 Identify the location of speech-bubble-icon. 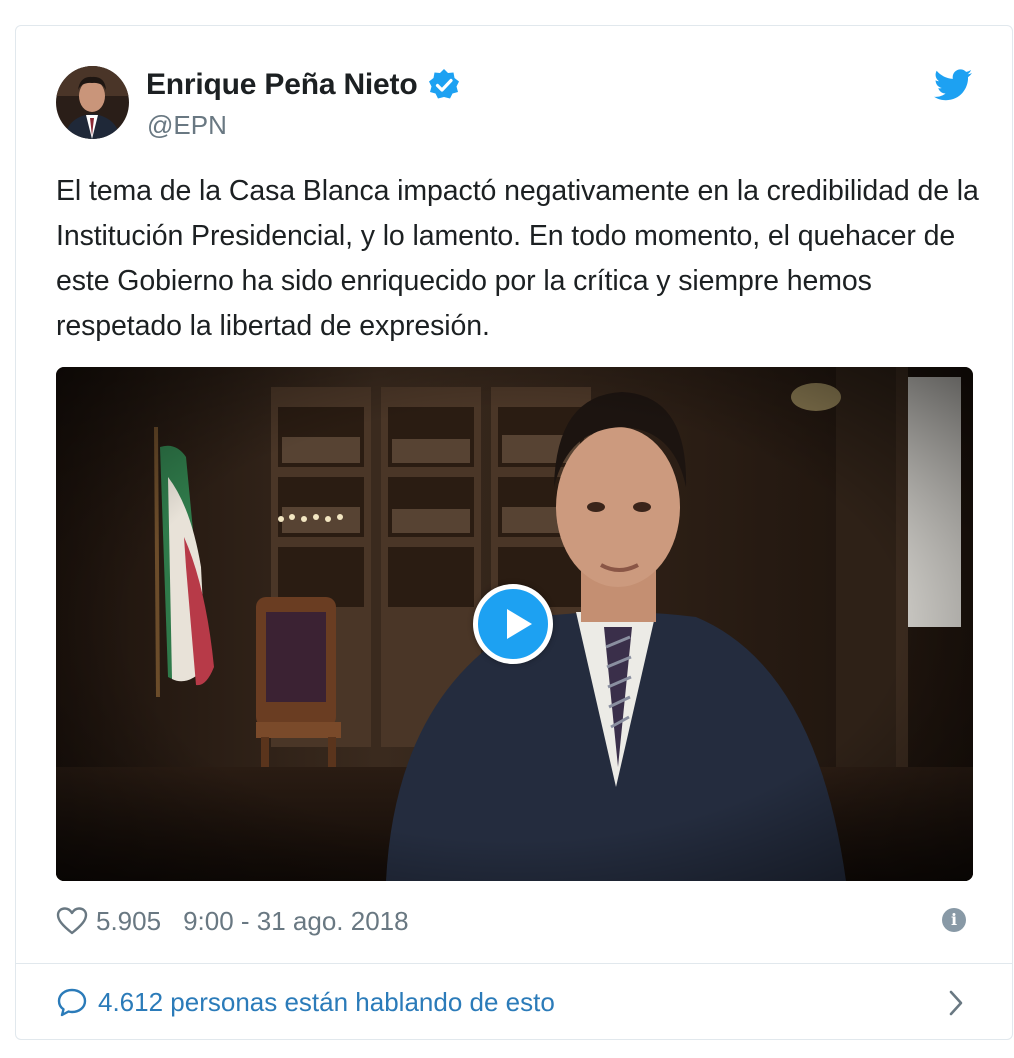
(72, 1002).